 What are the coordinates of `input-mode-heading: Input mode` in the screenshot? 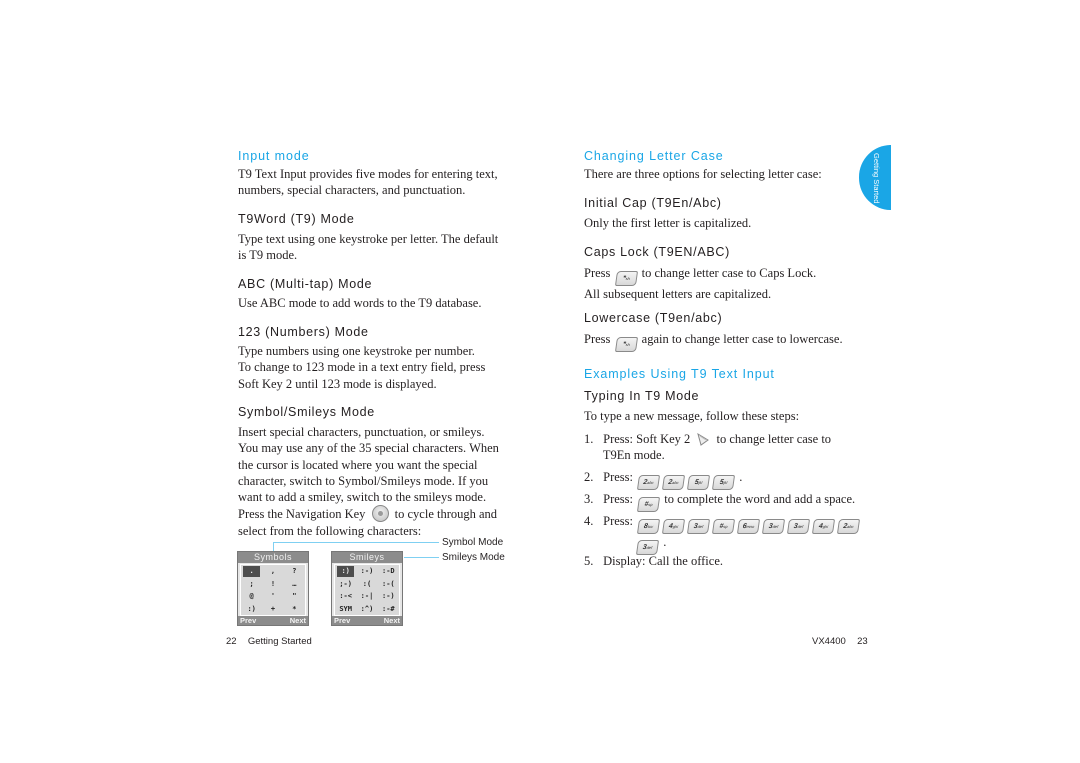 It's located at (274, 156).